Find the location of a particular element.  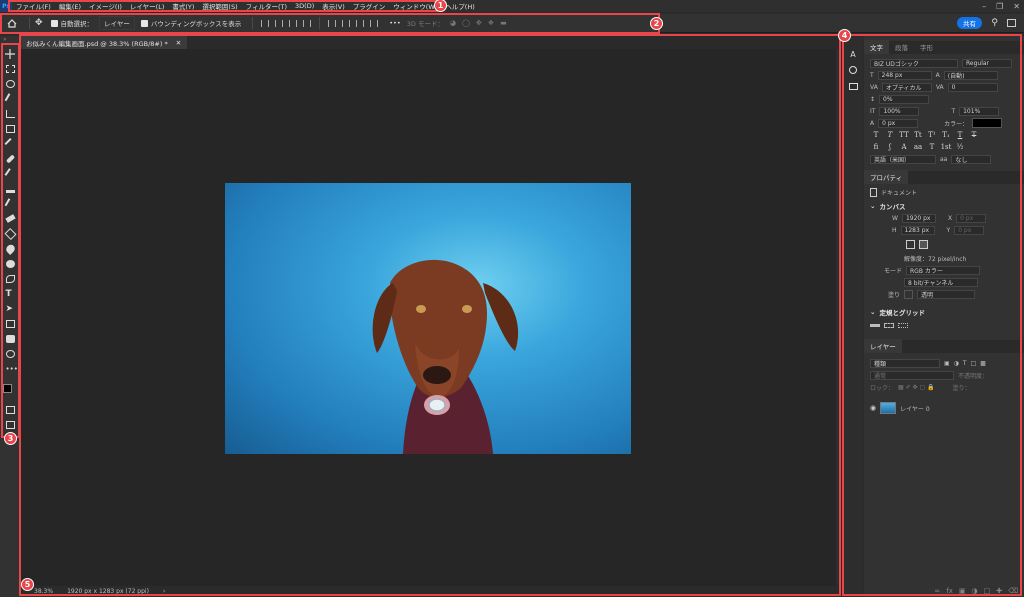

document-tab: お似みくん編集画面.psd @ 38.3% (RGB/8#) * ✕ is located at coordinates (104, 42).